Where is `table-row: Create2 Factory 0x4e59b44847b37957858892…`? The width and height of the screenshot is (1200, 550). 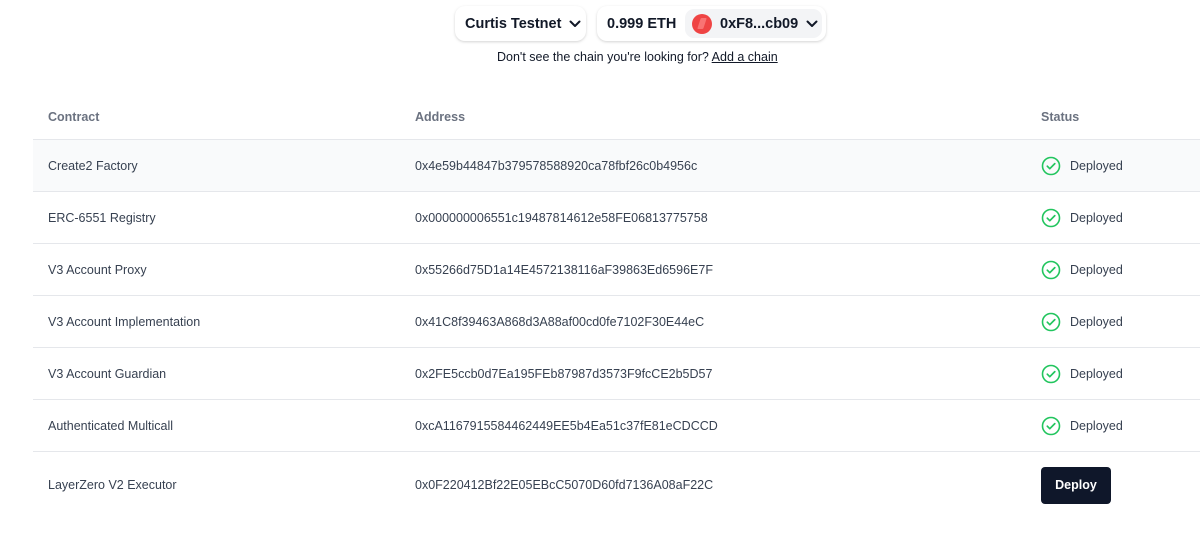 table-row: Create2 Factory 0x4e59b44847b37957858892… is located at coordinates (616, 165).